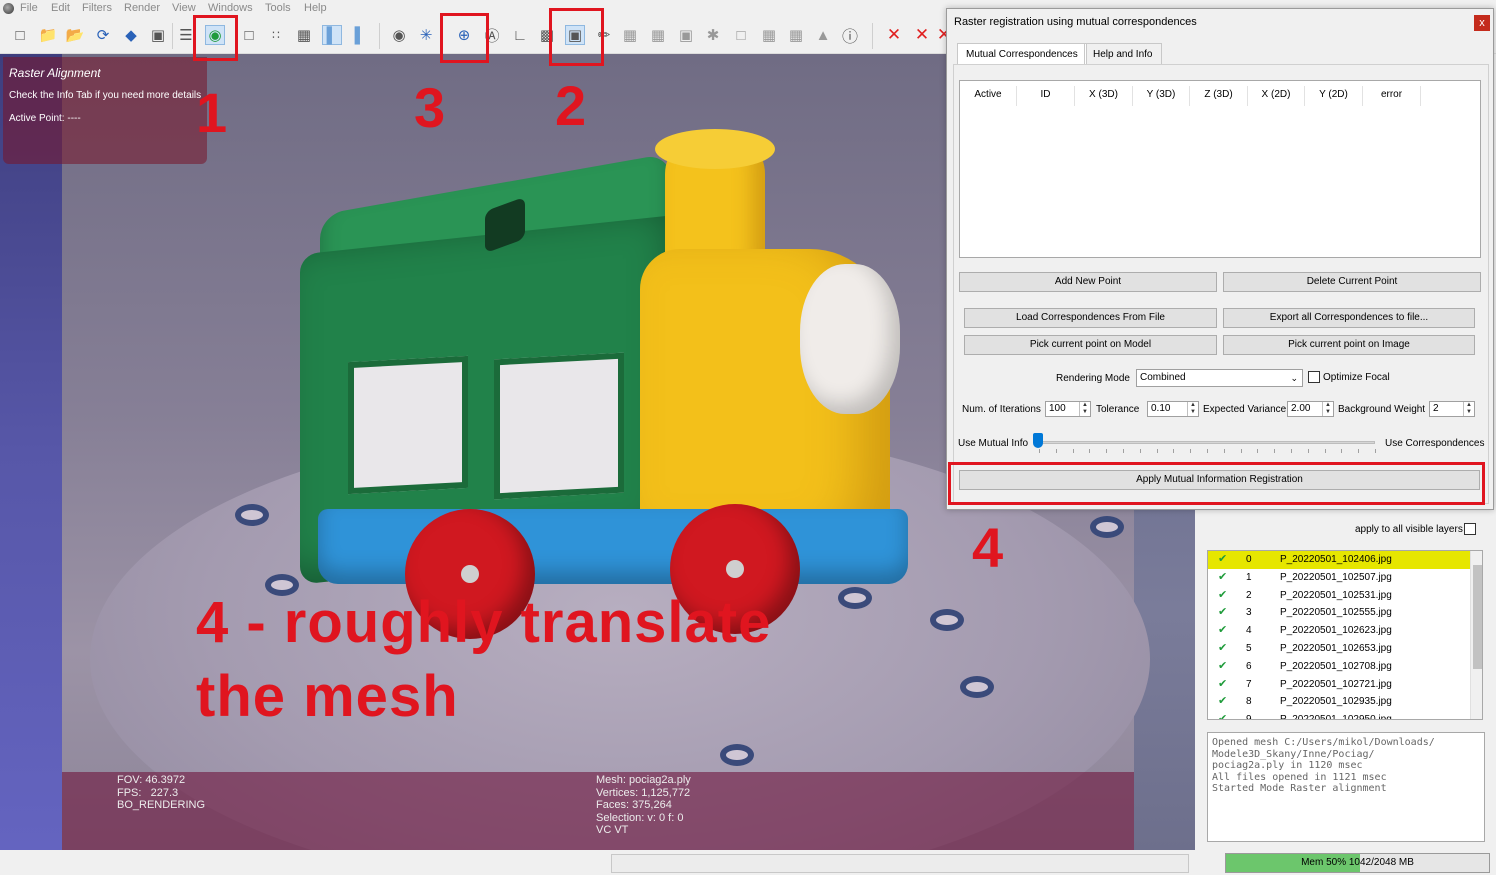 The image size is (1496, 875). What do you see at coordinates (103, 35) in the screenshot?
I see `reload-icon: ⟳` at bounding box center [103, 35].